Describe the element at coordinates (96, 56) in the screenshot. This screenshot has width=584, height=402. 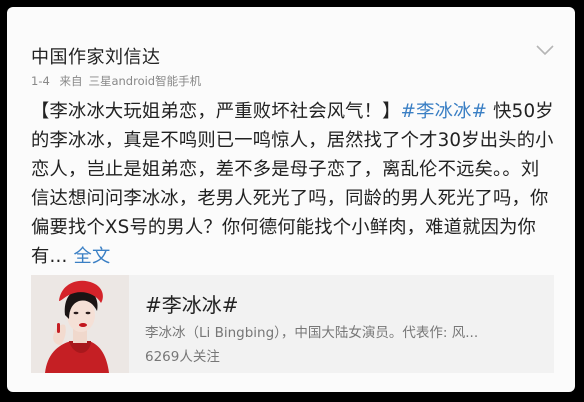
I see `author-name: 中国作家刘信达` at that location.